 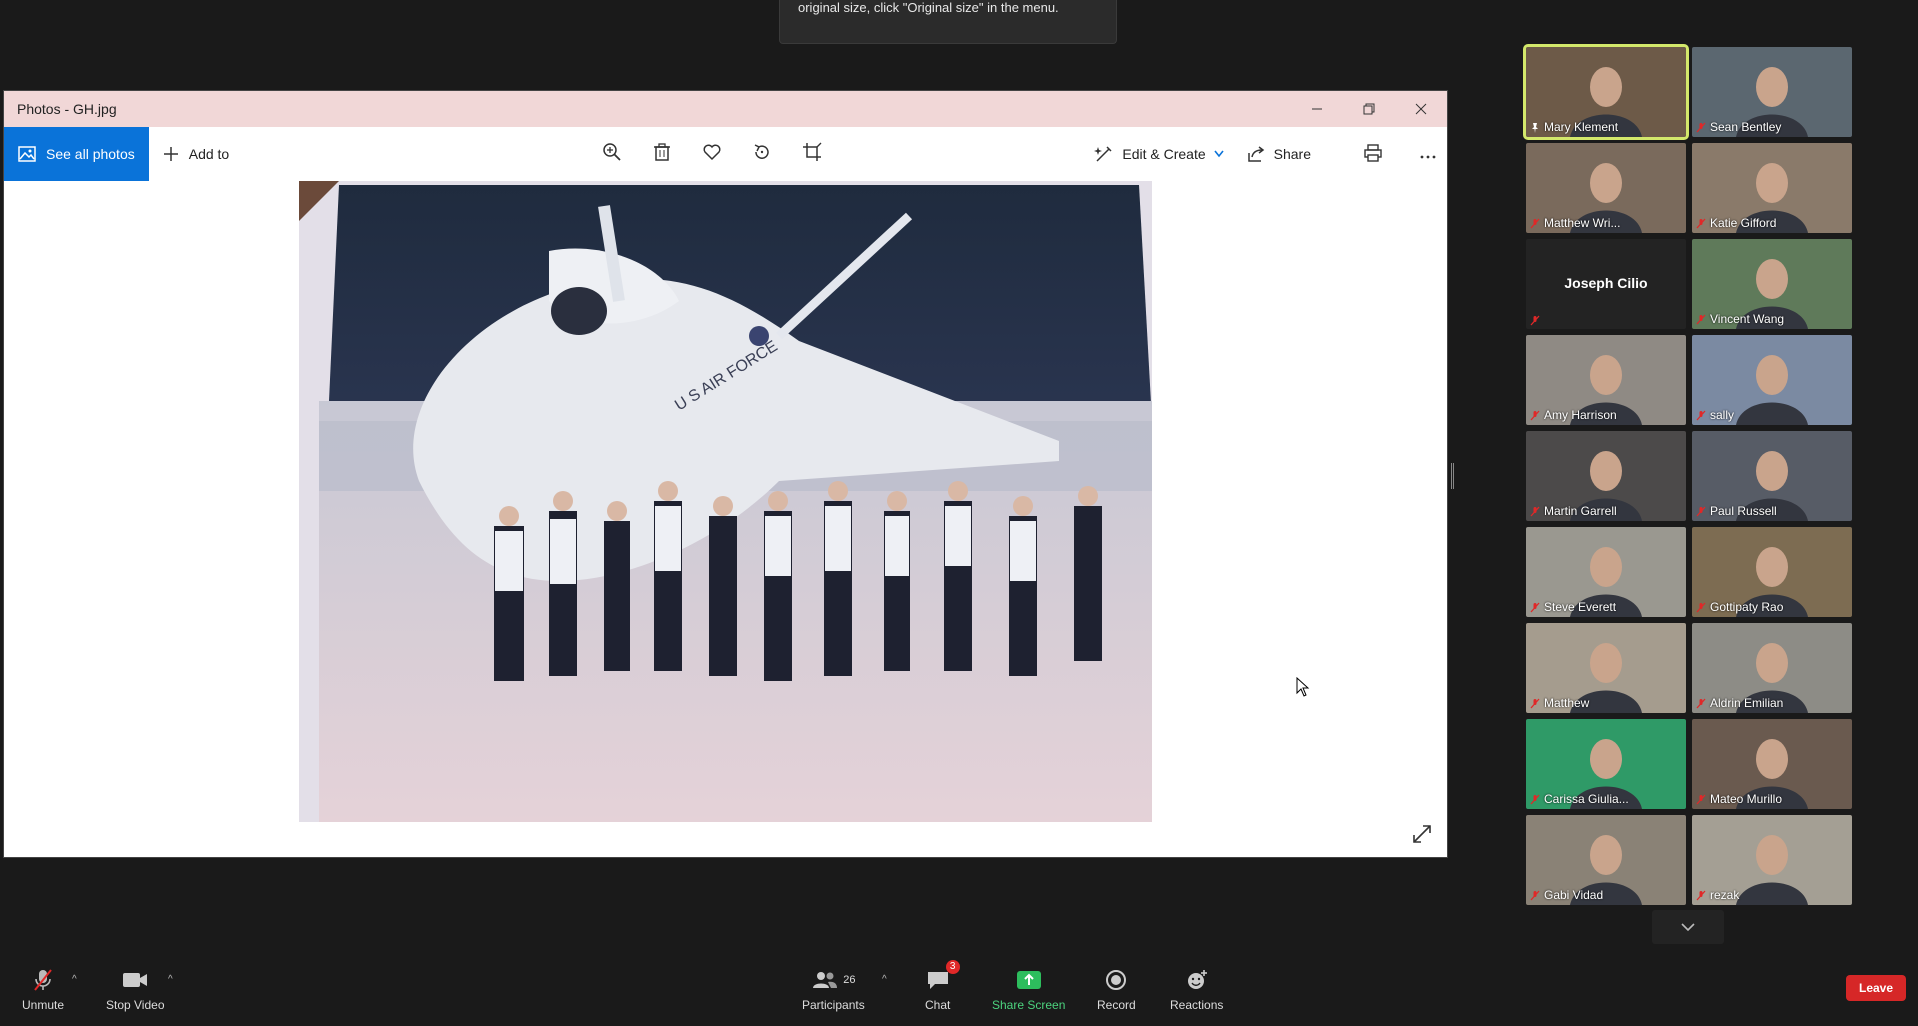 What do you see at coordinates (1292, 154) in the screenshot?
I see `share-label: Share` at bounding box center [1292, 154].